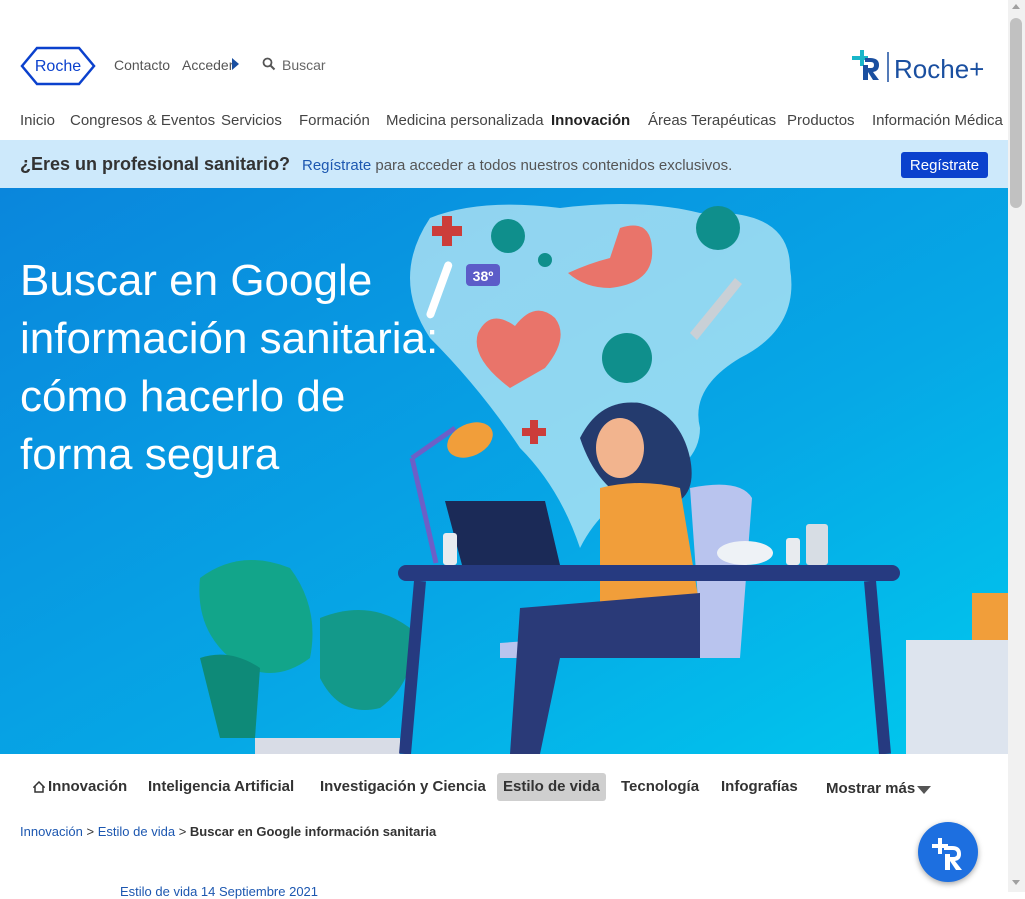 The height and width of the screenshot is (899, 1025). Describe the element at coordinates (924, 790) in the screenshot. I see `chevron-down-icon` at that location.